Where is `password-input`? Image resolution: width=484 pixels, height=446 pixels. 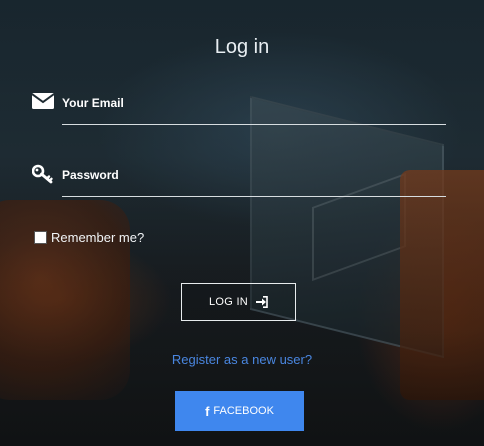 password-input is located at coordinates (254, 180).